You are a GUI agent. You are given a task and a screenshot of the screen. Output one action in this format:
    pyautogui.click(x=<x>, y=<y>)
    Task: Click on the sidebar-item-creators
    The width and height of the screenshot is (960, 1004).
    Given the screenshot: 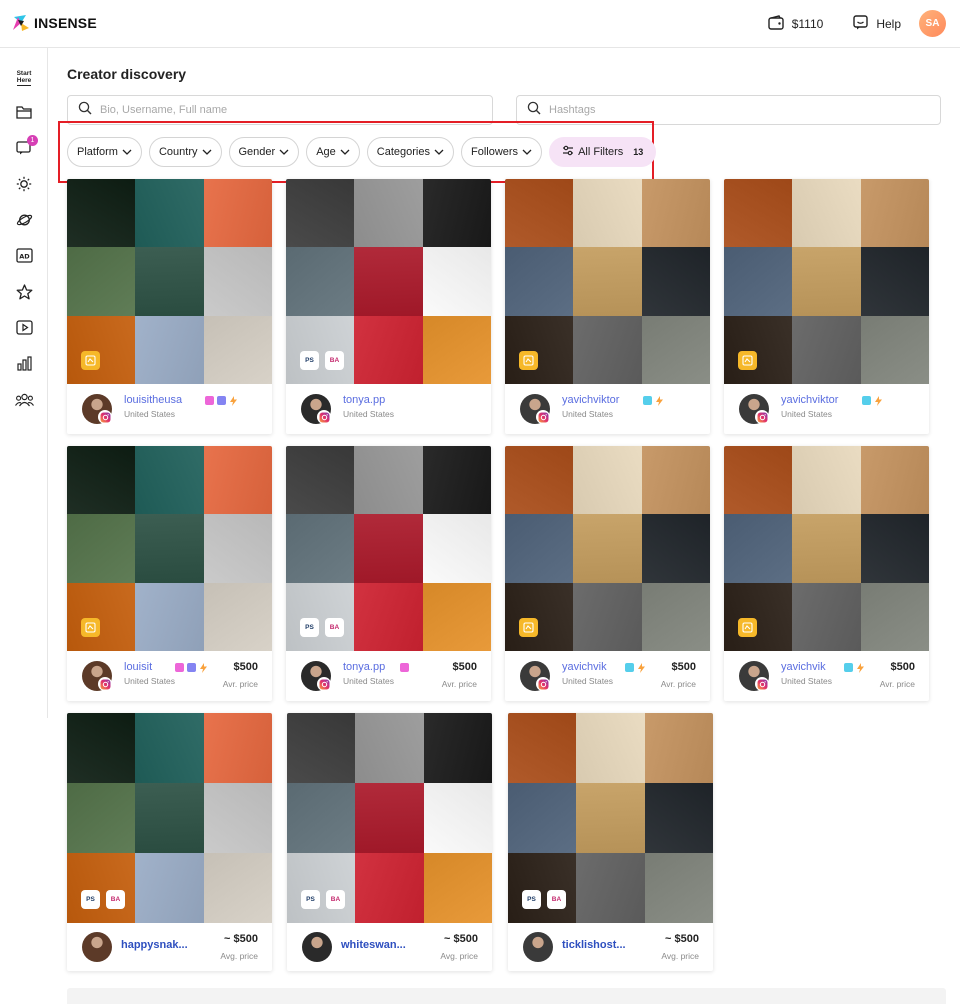 What is the action you would take?
    pyautogui.click(x=24, y=402)
    